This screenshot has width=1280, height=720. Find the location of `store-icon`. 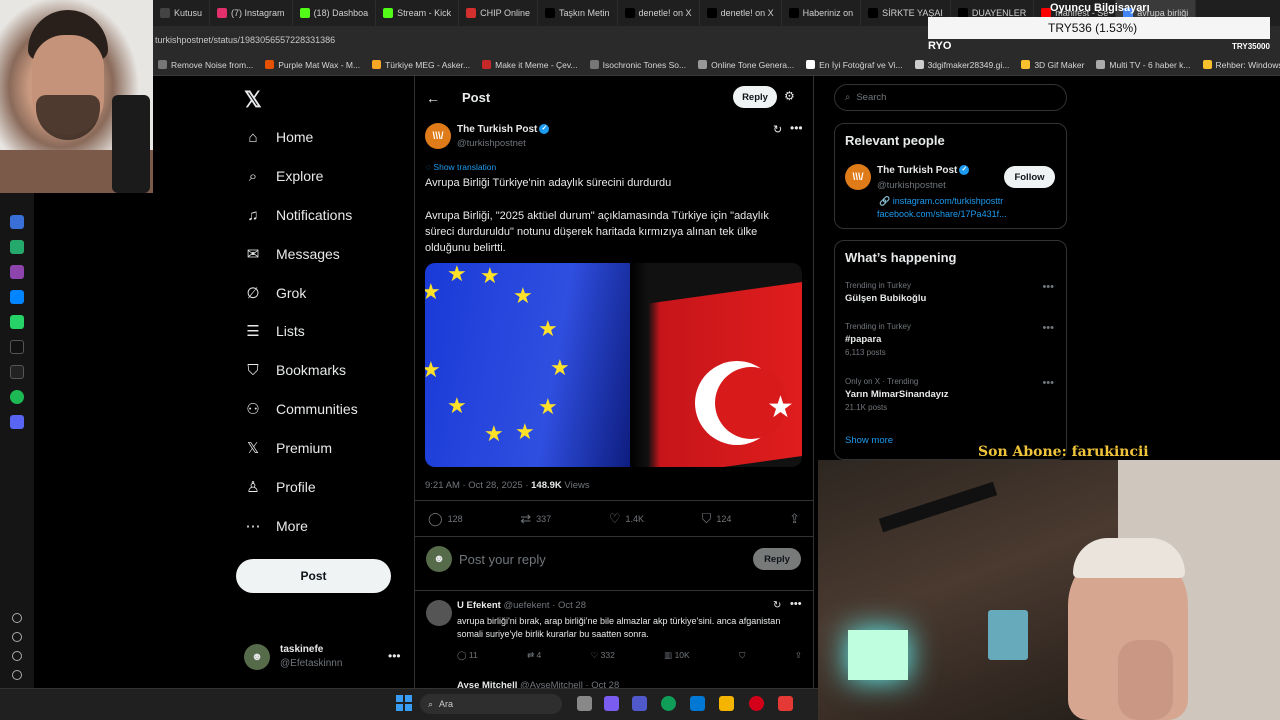

store-icon is located at coordinates (697, 703).